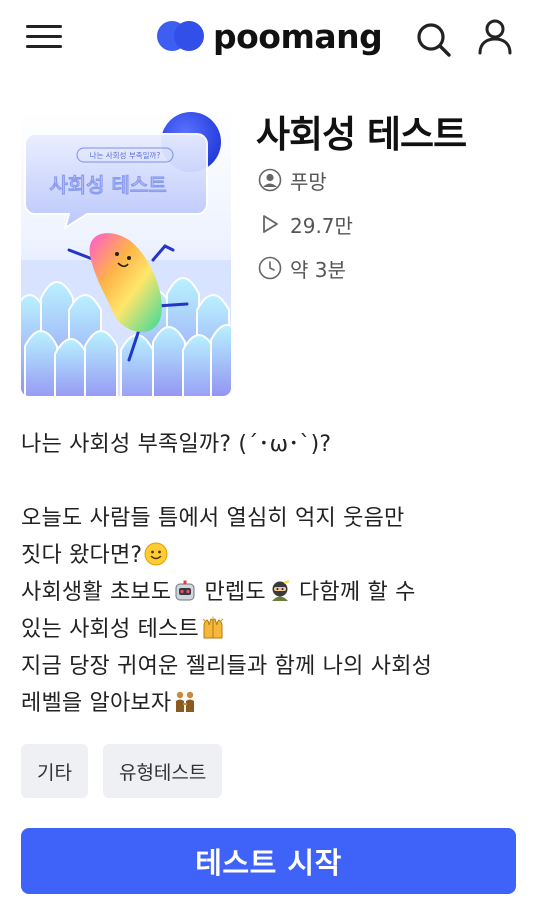 The width and height of the screenshot is (535, 917). What do you see at coordinates (268, 555) in the screenshot?
I see `description-line: 짓다 왔다면?` at bounding box center [268, 555].